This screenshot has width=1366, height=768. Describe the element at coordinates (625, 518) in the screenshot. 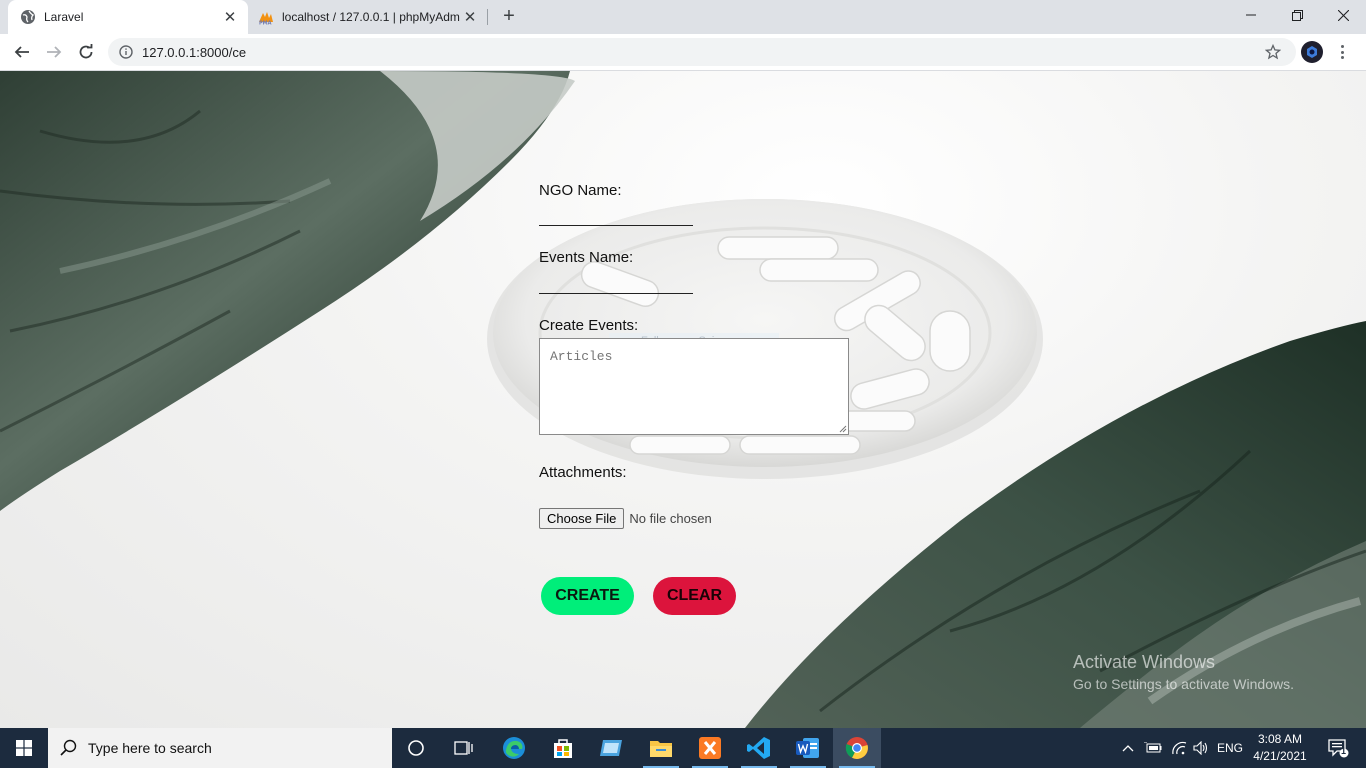

I see `file-input: Choose File No file chosen` at that location.